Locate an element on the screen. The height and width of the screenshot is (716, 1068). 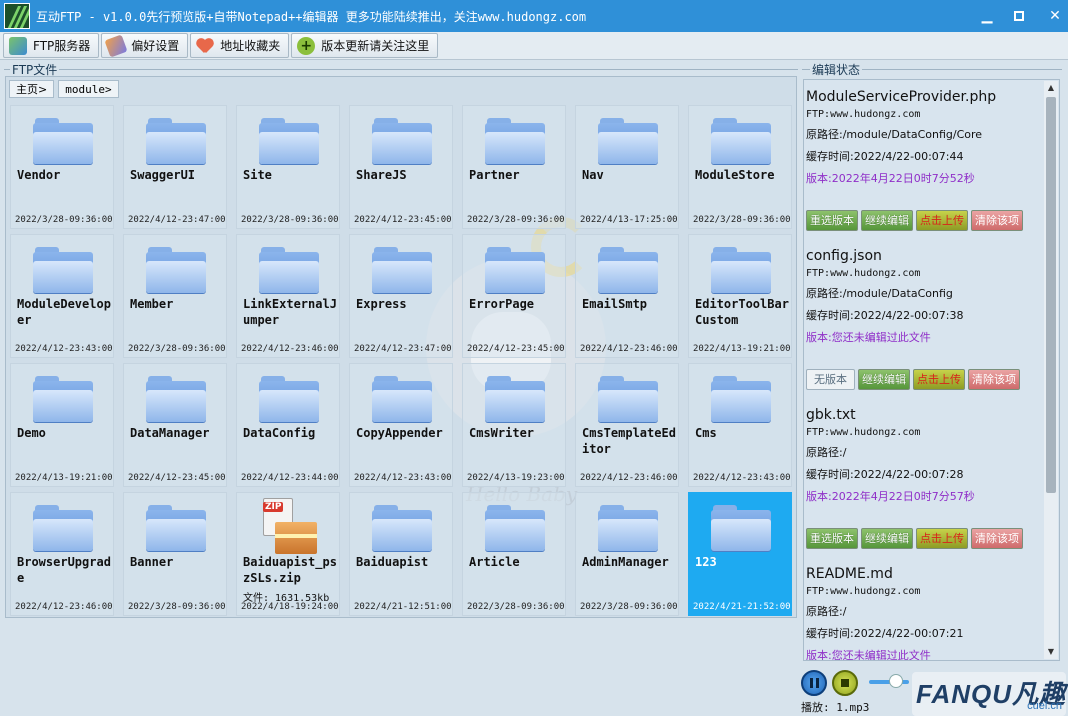
file-name: Vendor is located at coordinates (39, 175).